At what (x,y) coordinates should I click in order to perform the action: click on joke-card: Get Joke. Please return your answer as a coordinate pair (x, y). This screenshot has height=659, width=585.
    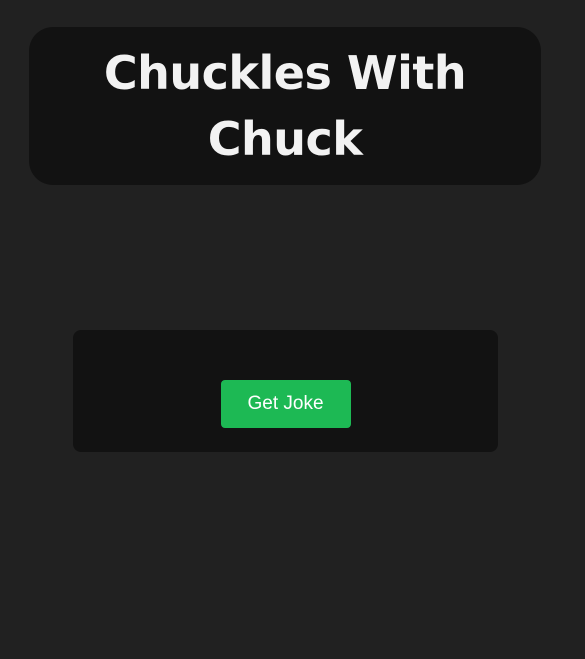
    Looking at the image, I should click on (285, 391).